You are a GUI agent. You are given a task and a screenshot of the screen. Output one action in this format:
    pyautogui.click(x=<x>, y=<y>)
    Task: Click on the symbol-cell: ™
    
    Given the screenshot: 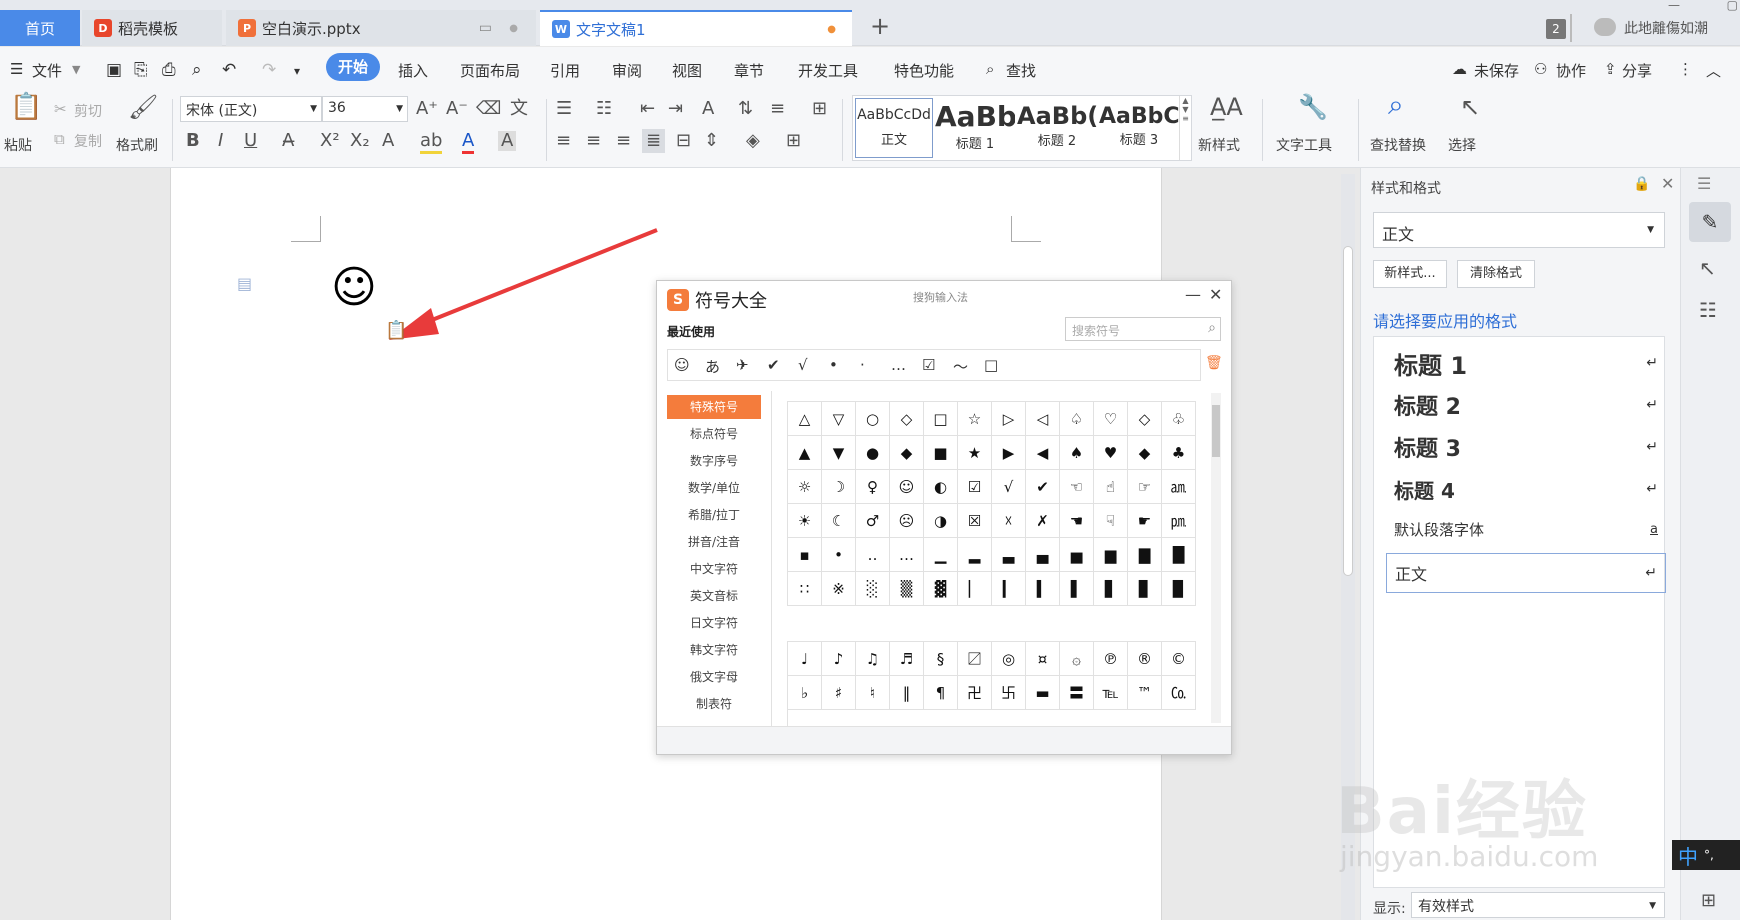 What is the action you would take?
    pyautogui.click(x=1145, y=693)
    